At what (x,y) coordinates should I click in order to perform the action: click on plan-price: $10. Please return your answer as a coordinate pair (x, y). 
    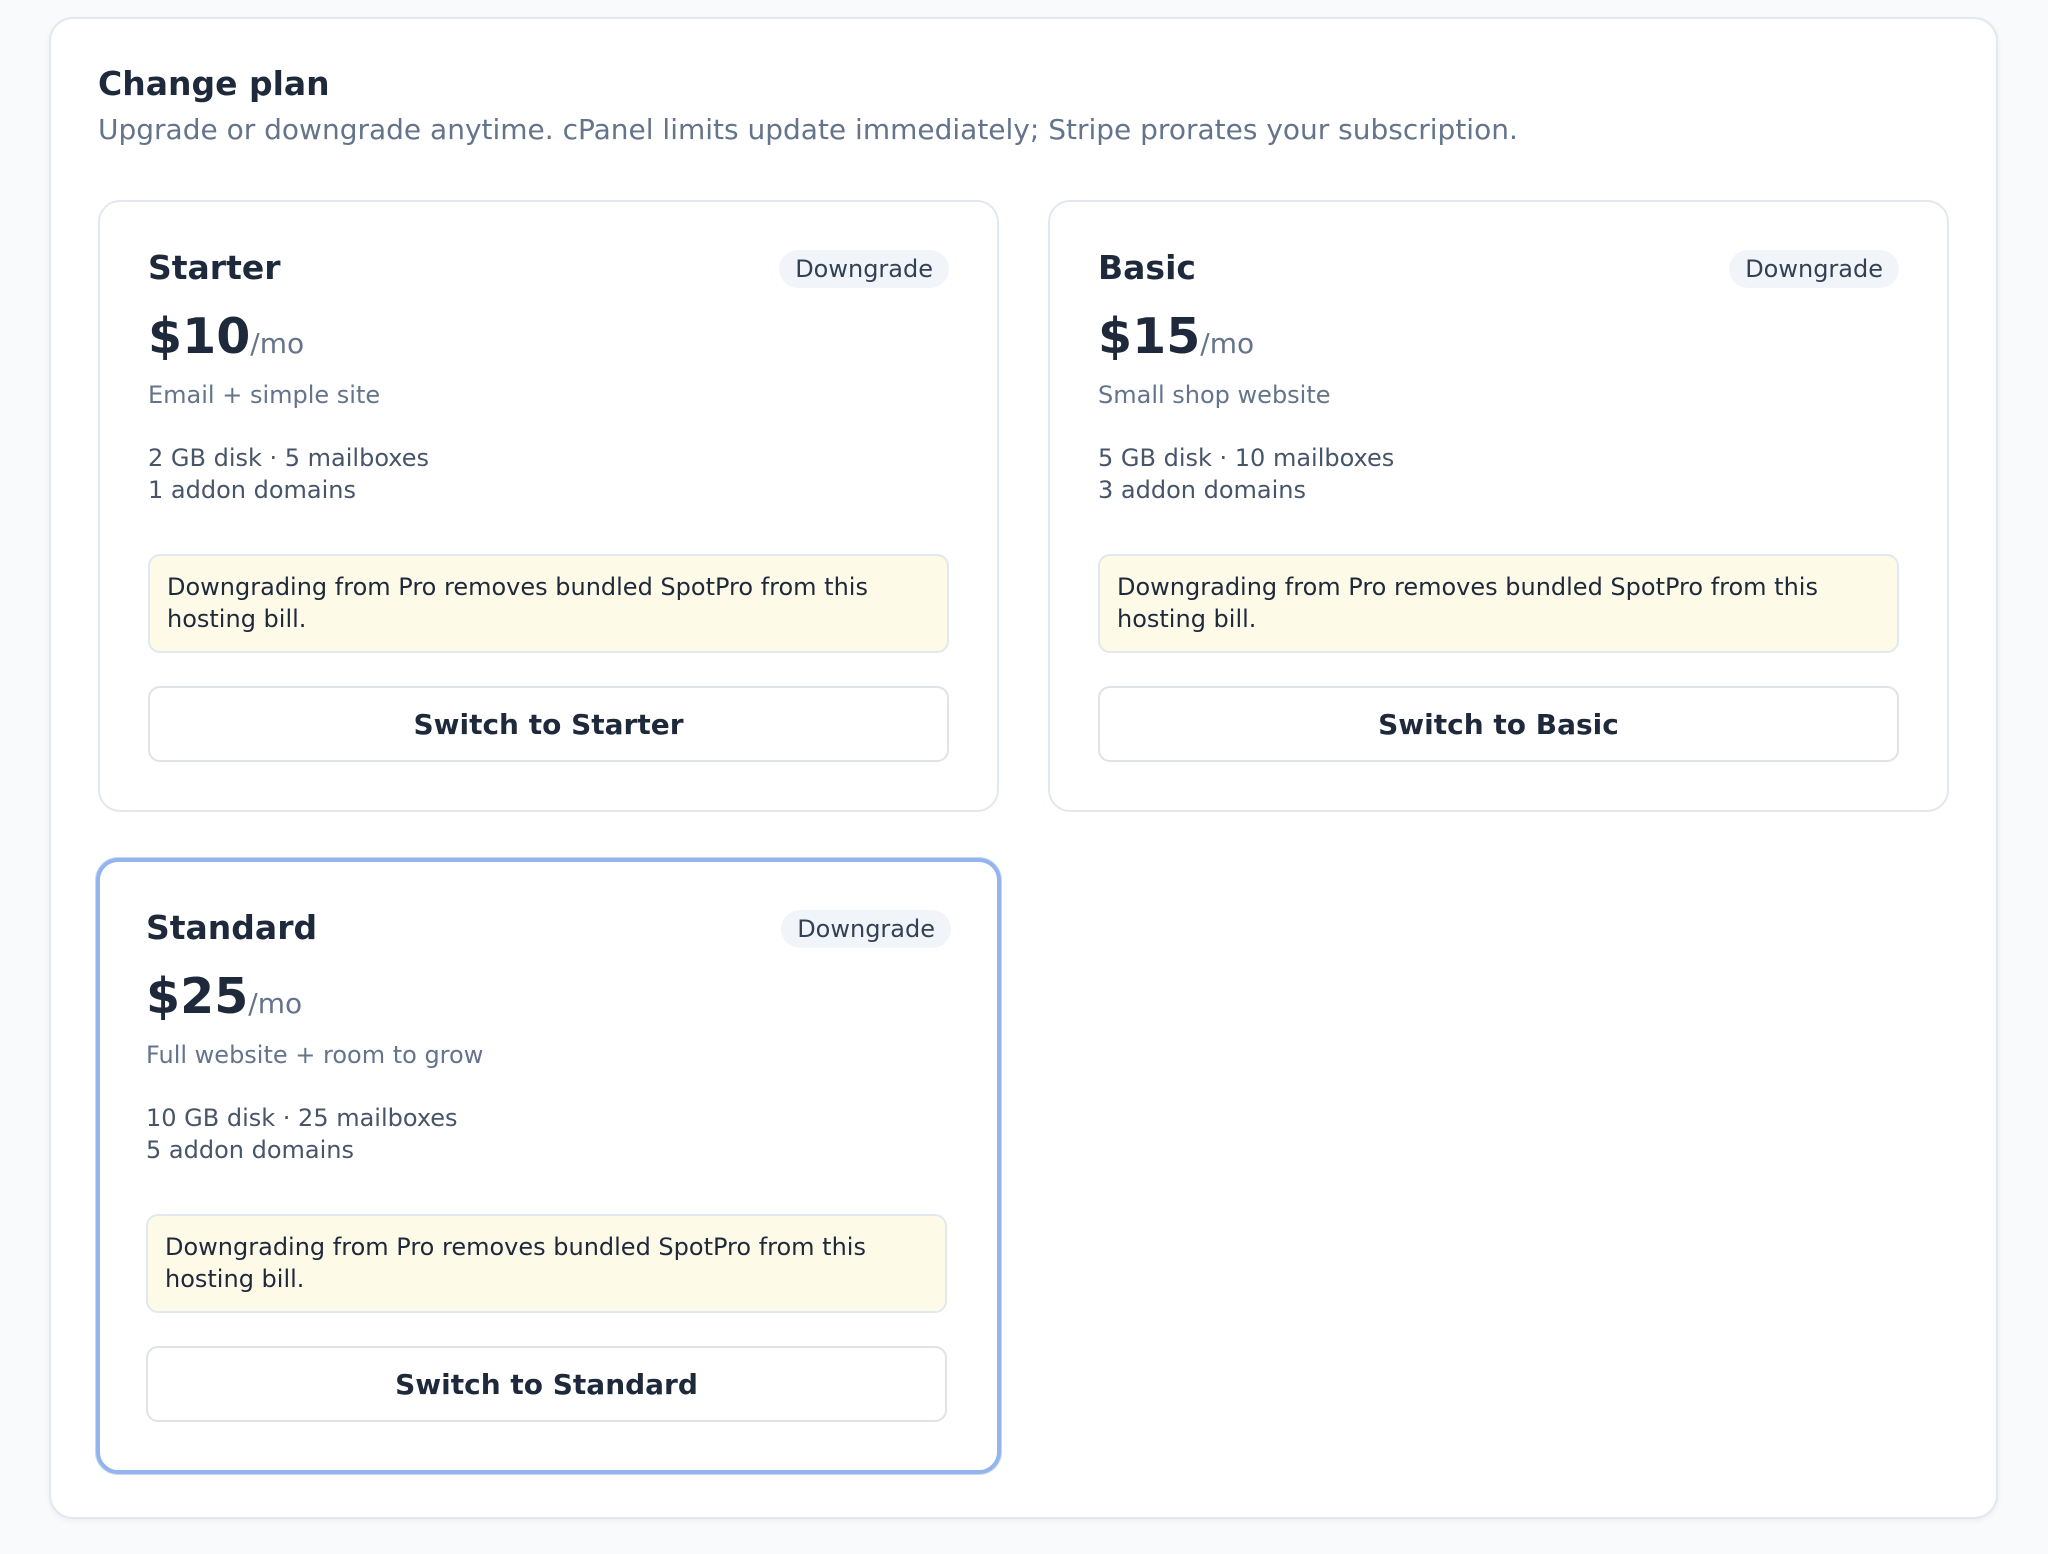
    Looking at the image, I should click on (199, 336).